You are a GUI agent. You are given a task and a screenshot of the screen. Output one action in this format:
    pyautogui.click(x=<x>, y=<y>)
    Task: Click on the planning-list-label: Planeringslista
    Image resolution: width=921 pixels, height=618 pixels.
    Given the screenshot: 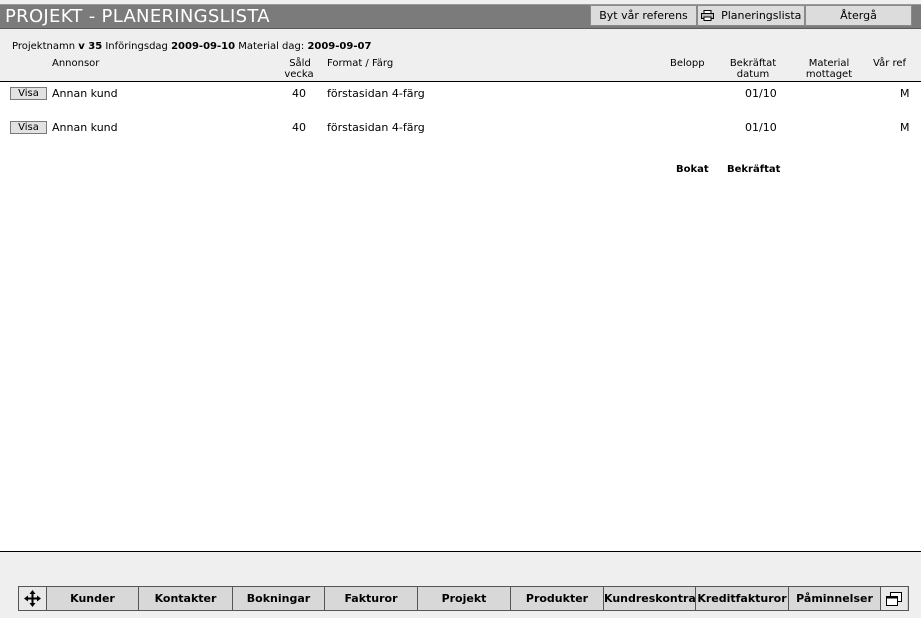 What is the action you would take?
    pyautogui.click(x=761, y=15)
    